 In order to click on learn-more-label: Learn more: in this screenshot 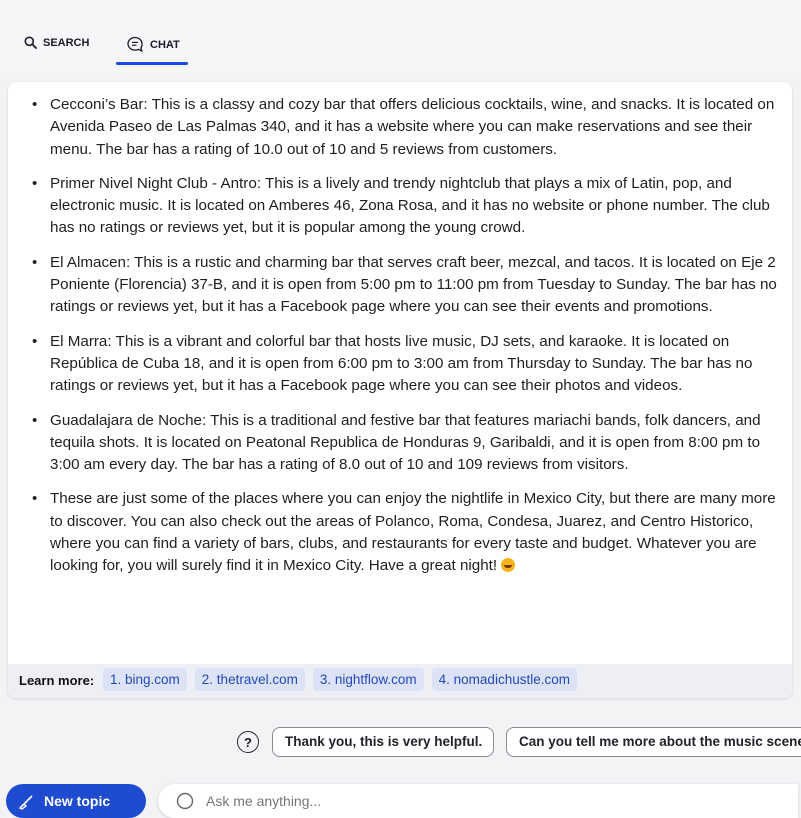, I will do `click(57, 680)`.